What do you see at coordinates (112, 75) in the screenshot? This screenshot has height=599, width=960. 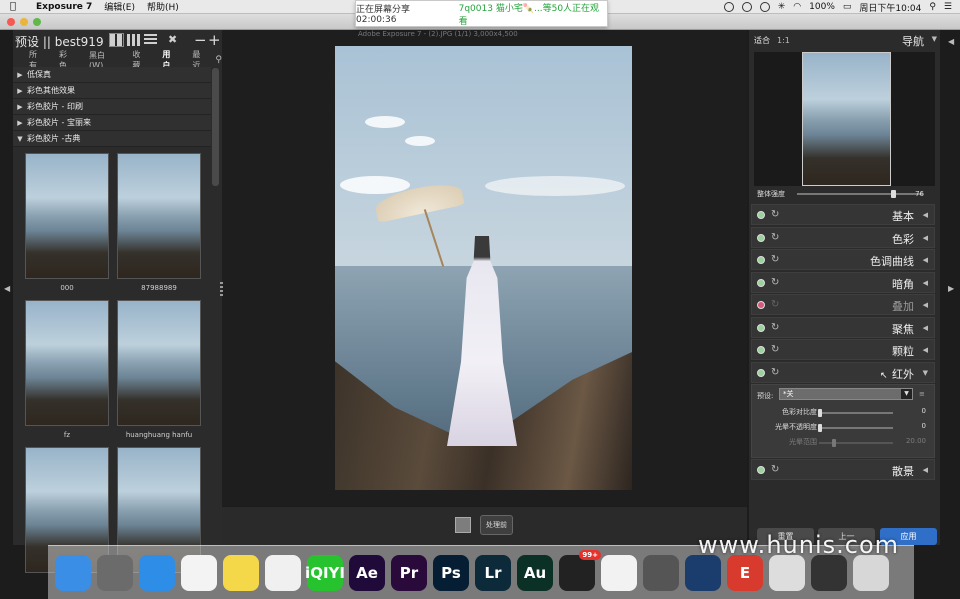 I see `tree-item: ▶ 低保真` at bounding box center [112, 75].